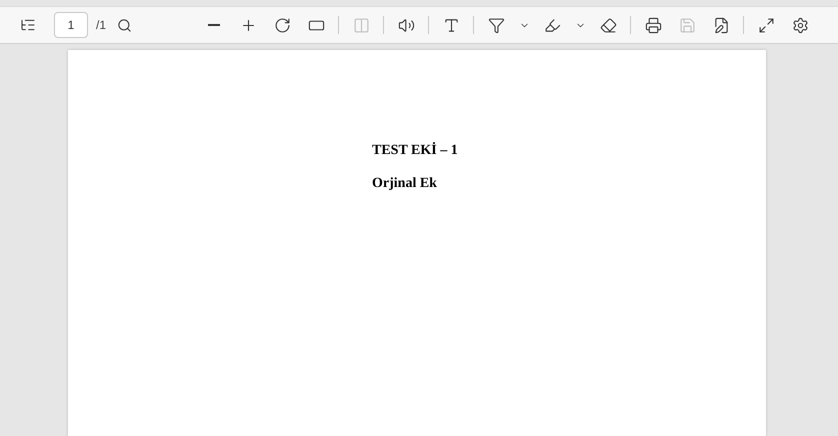 The image size is (838, 436). I want to click on settings-icon, so click(800, 25).